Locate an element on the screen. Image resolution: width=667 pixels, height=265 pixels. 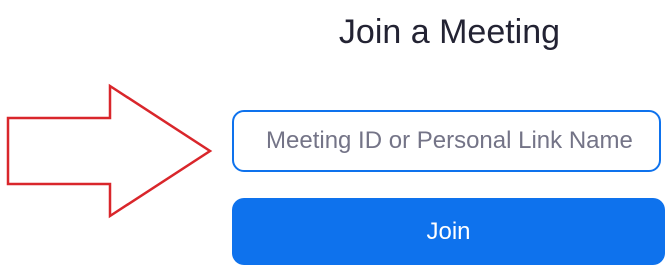
page-title: Join a Meeting is located at coordinates (449, 32).